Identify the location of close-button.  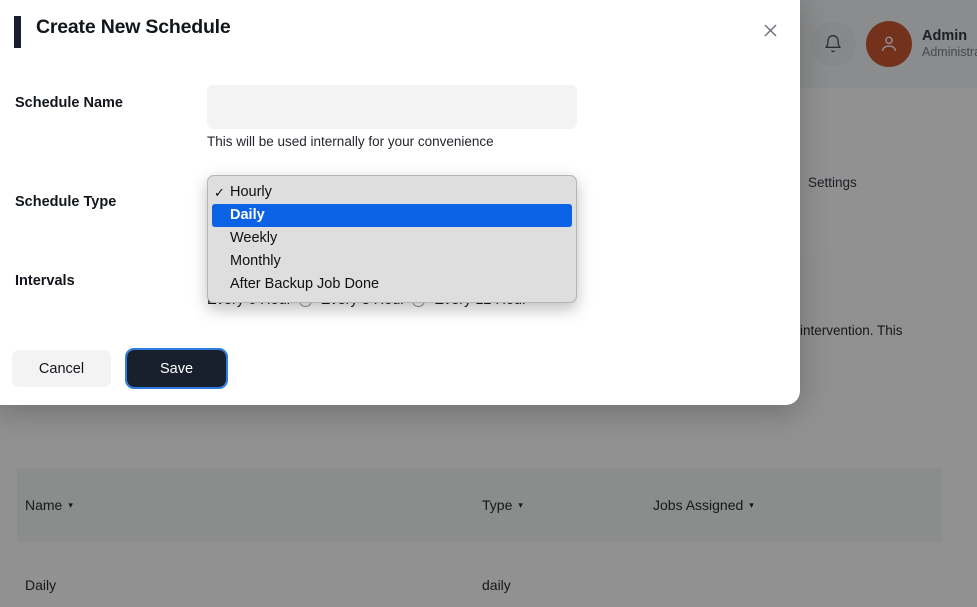
(770, 30).